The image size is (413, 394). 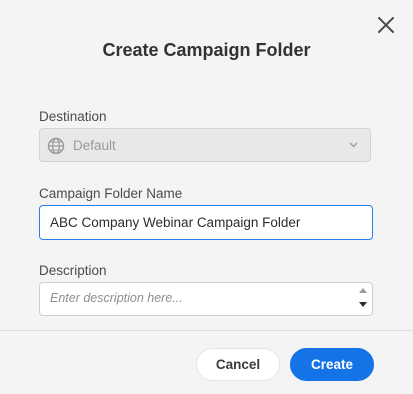 I want to click on description-textarea, so click(x=206, y=299).